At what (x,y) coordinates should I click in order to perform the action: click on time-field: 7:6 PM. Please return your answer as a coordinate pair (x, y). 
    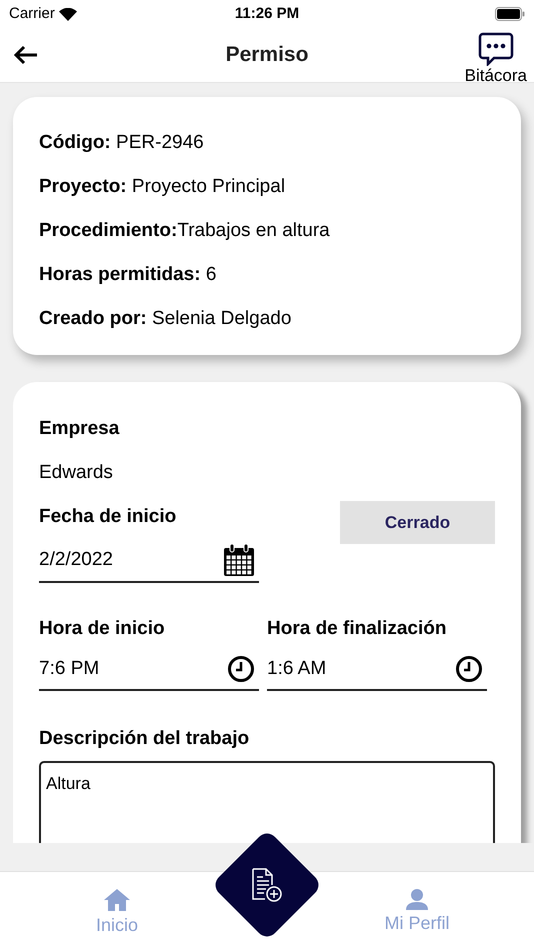
    Looking at the image, I should click on (149, 673).